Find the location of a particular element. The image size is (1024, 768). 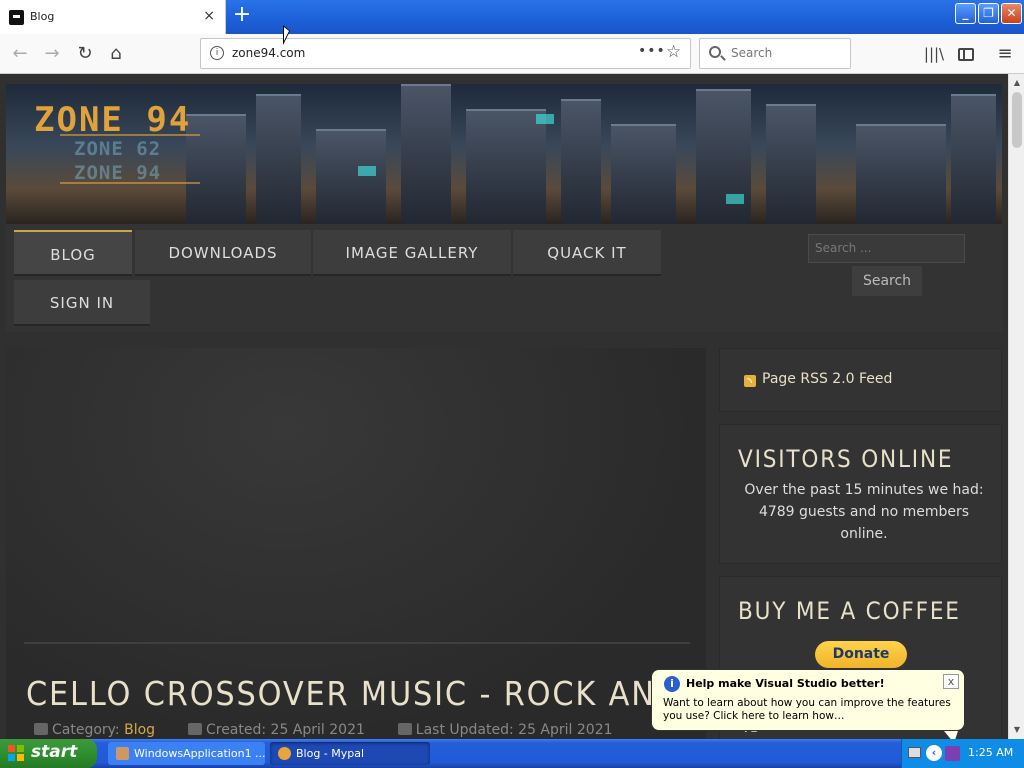

mouse-cursor-icon is located at coordinates (286, 35).